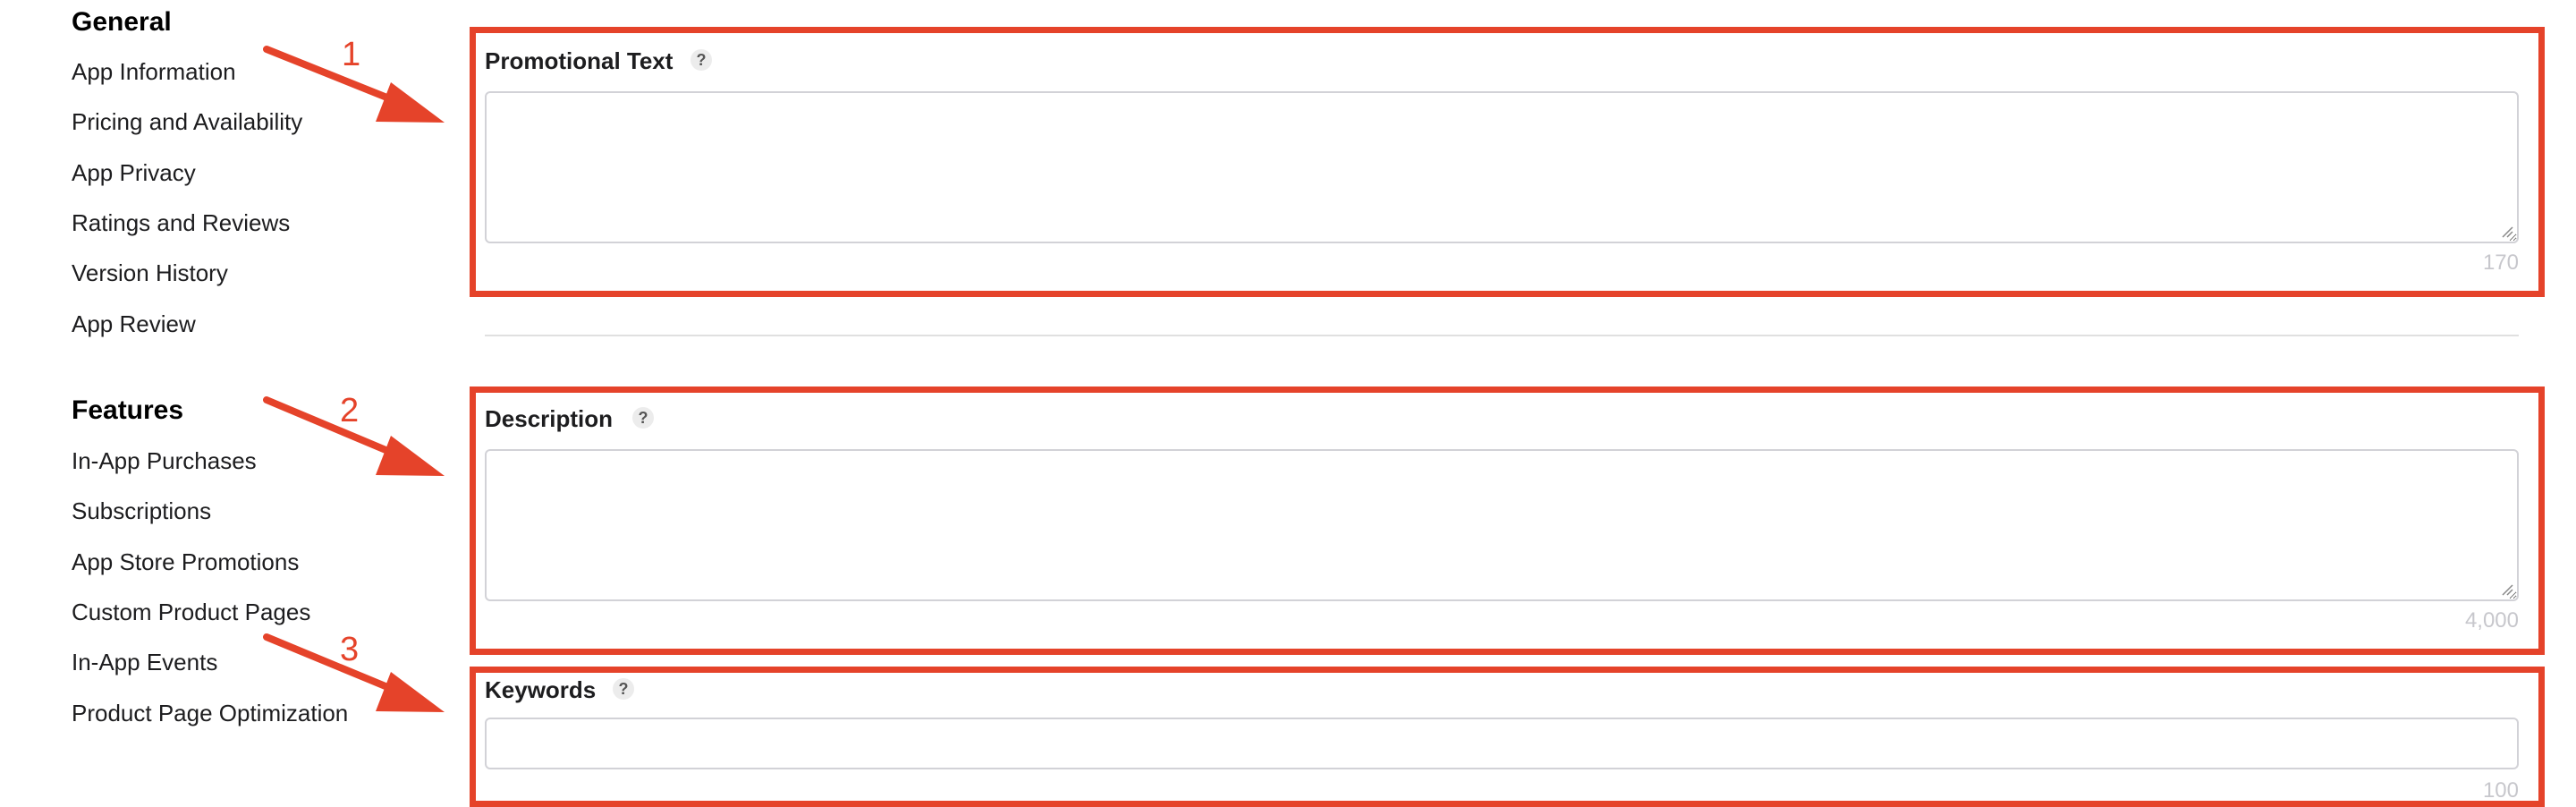 The width and height of the screenshot is (2576, 807). Describe the element at coordinates (164, 460) in the screenshot. I see `sidebar-item-in-app-purchases: In-App Purchases` at that location.